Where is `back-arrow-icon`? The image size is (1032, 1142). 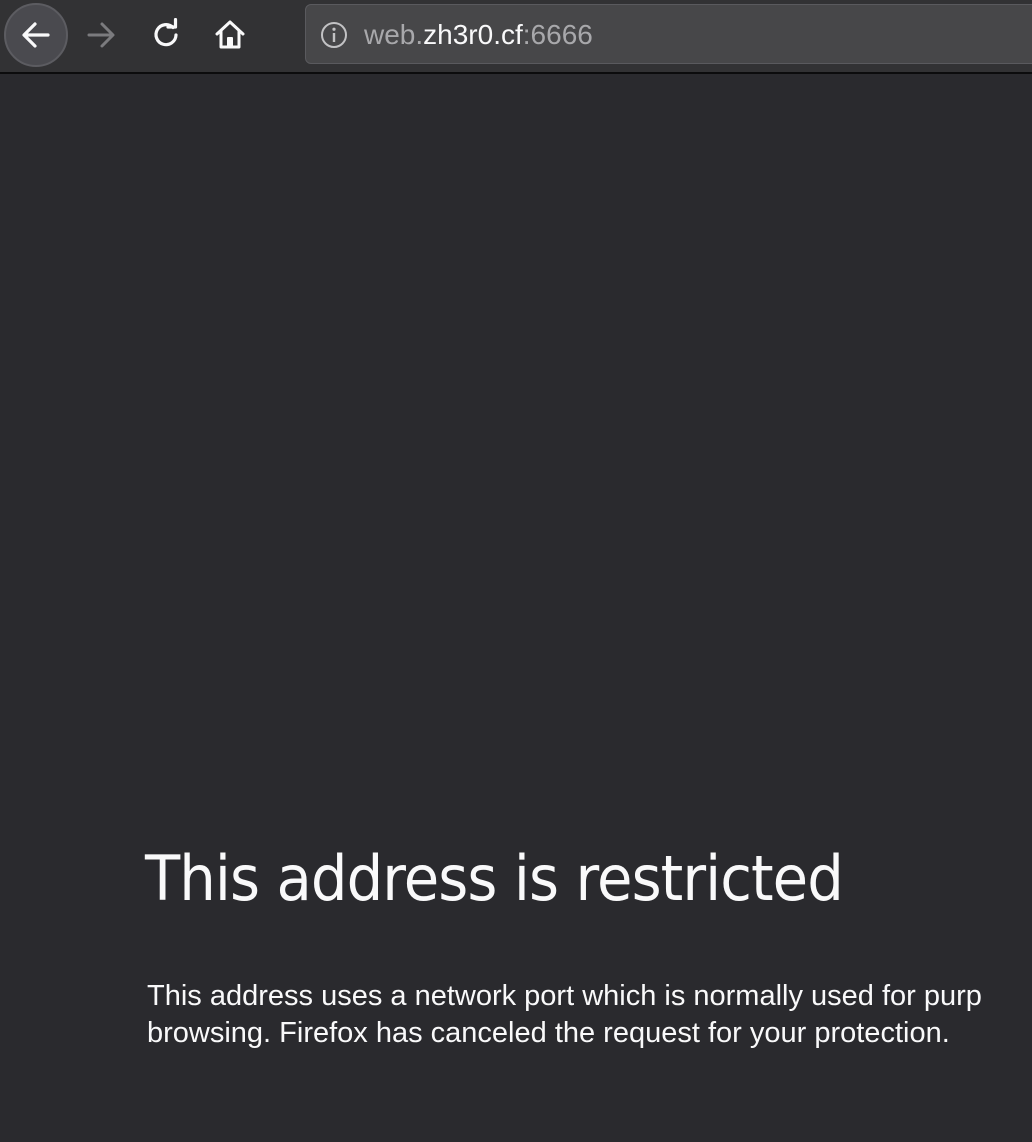
back-arrow-icon is located at coordinates (36, 35).